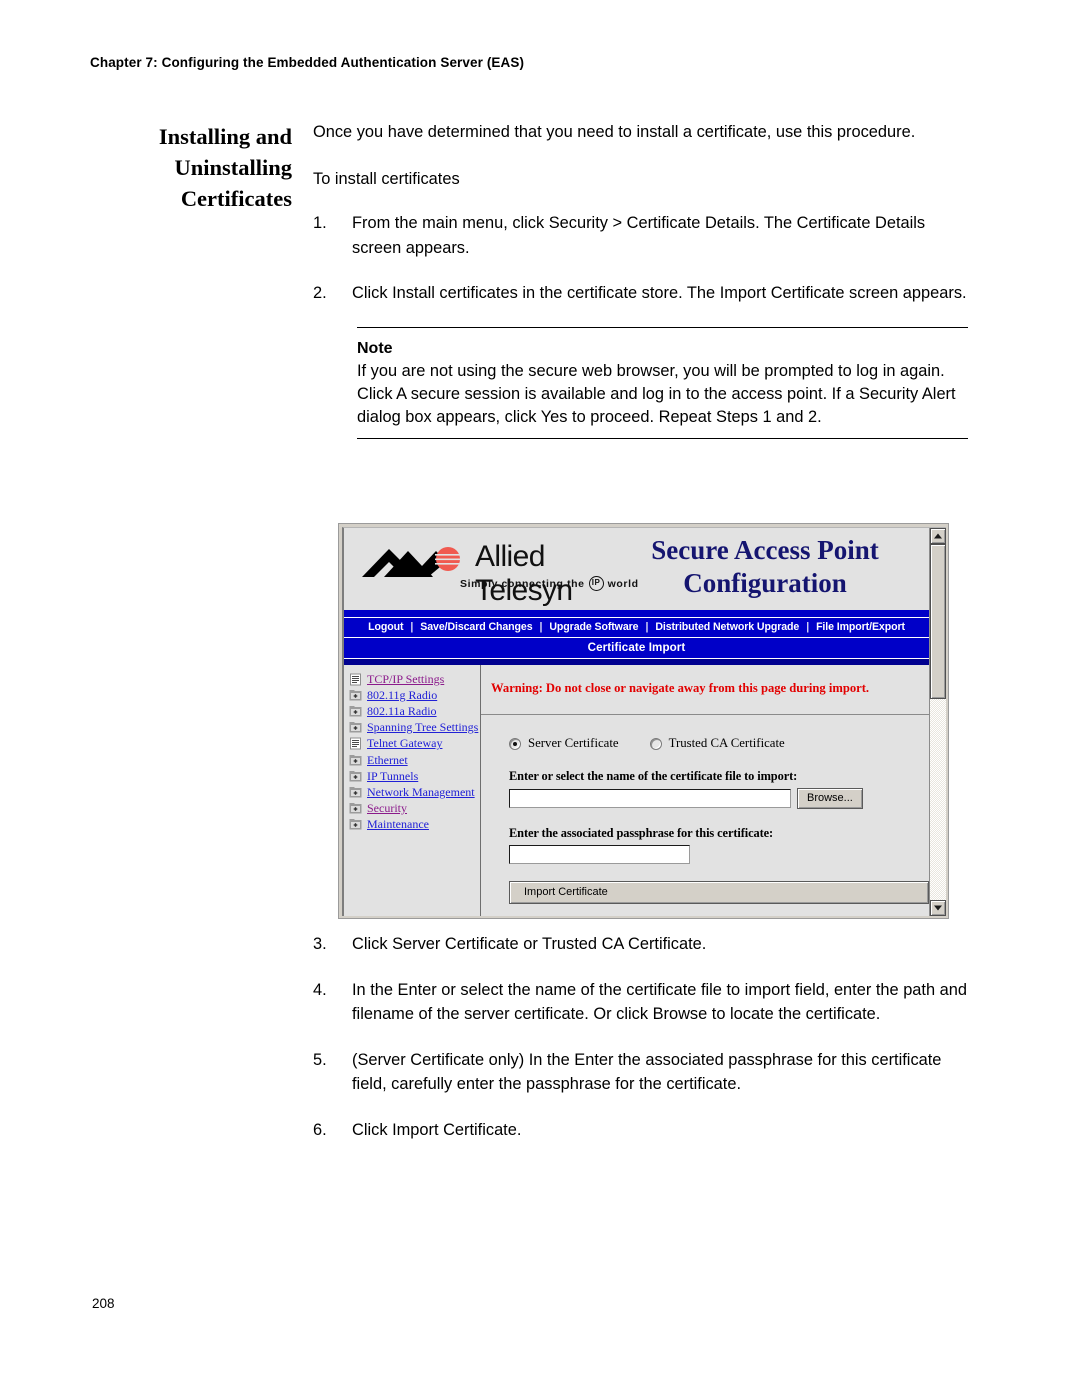 This screenshot has height=1397, width=1080. What do you see at coordinates (398, 824) in the screenshot?
I see `sidebar-item-label: Maintenance` at bounding box center [398, 824].